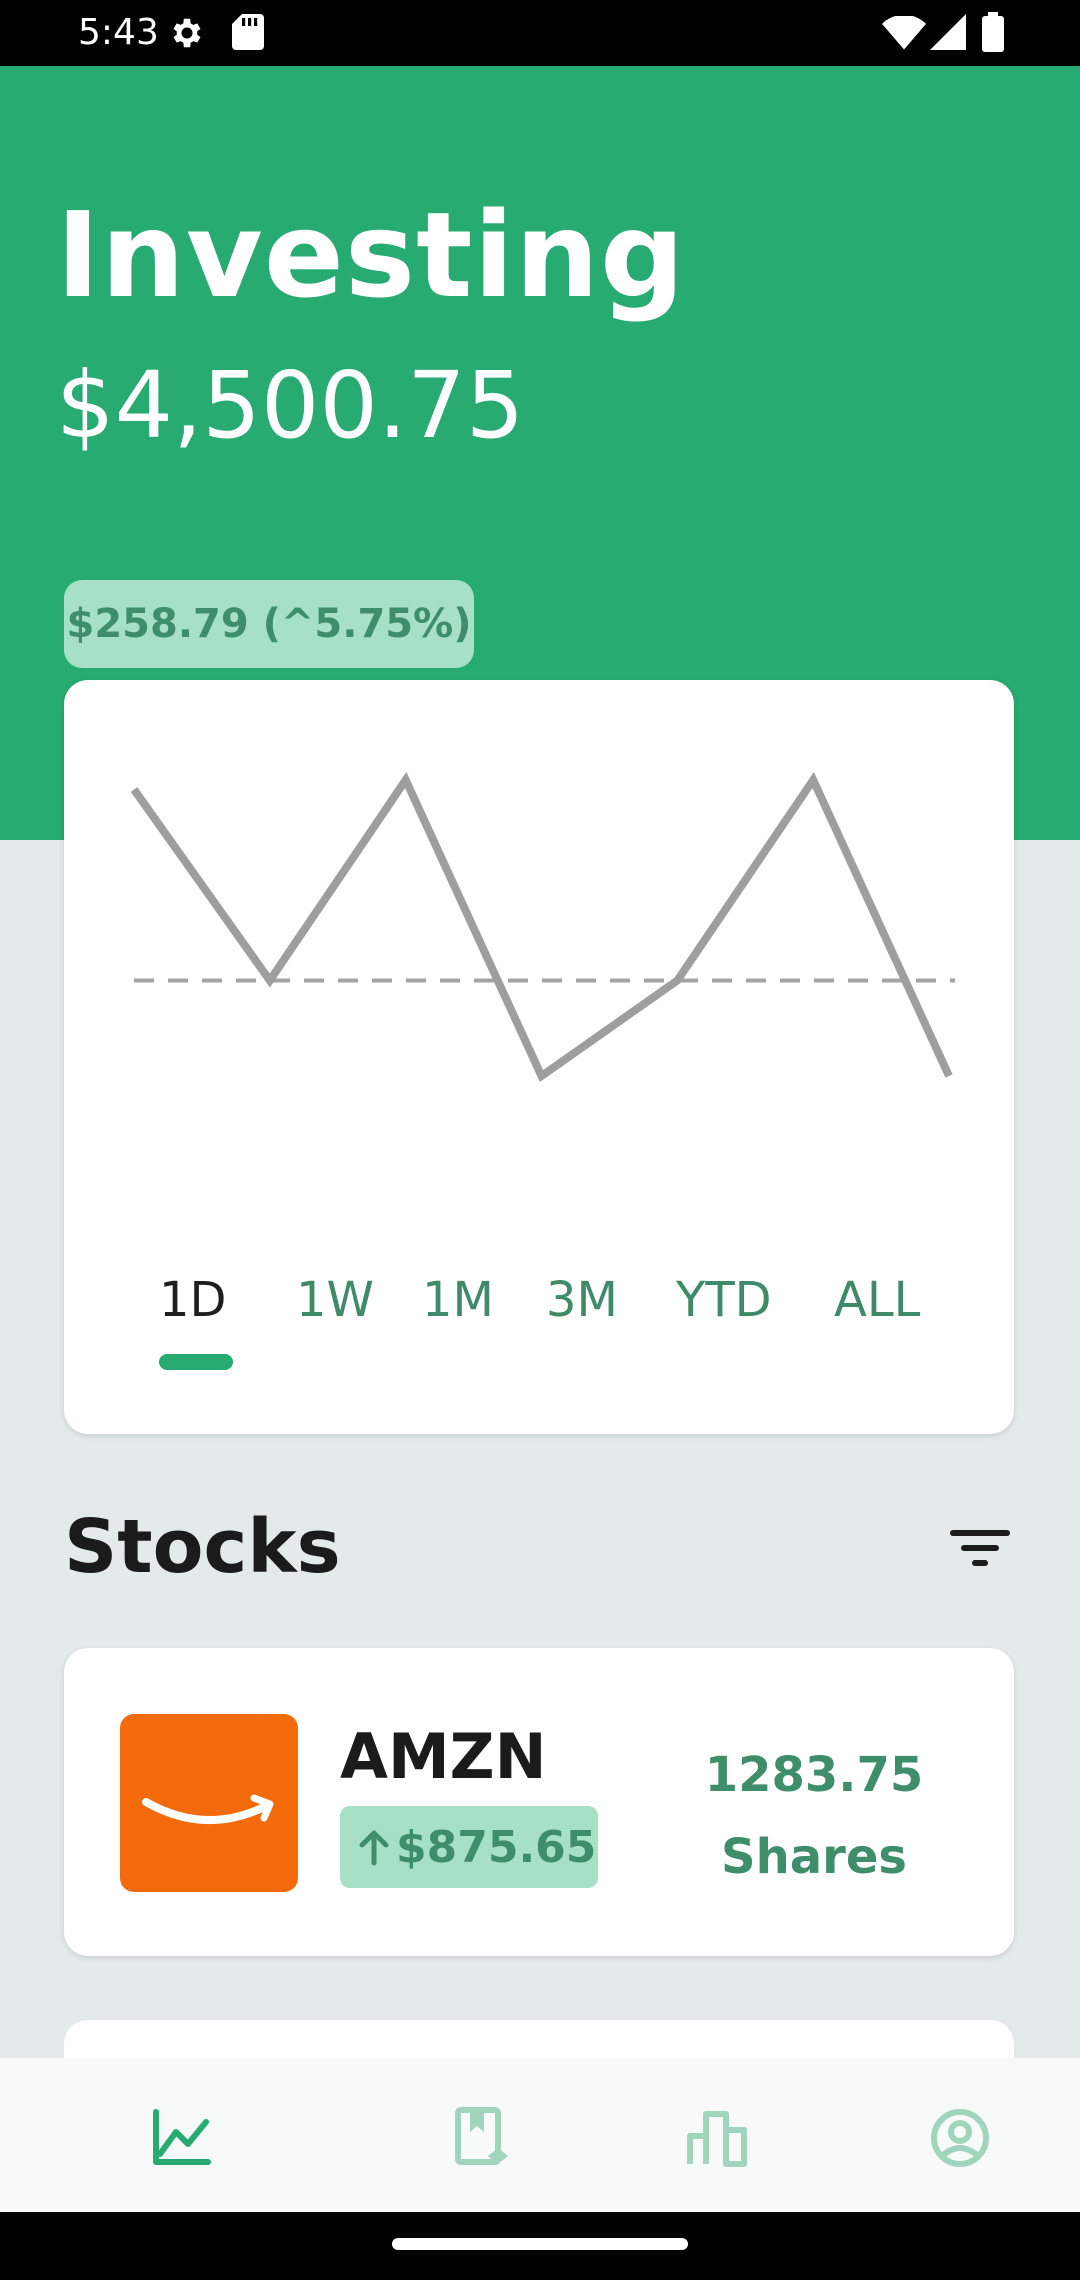 The width and height of the screenshot is (1080, 2280). Describe the element at coordinates (269, 624) in the screenshot. I see `portfolio-change-badge: $258.79 (^5.75%)` at that location.